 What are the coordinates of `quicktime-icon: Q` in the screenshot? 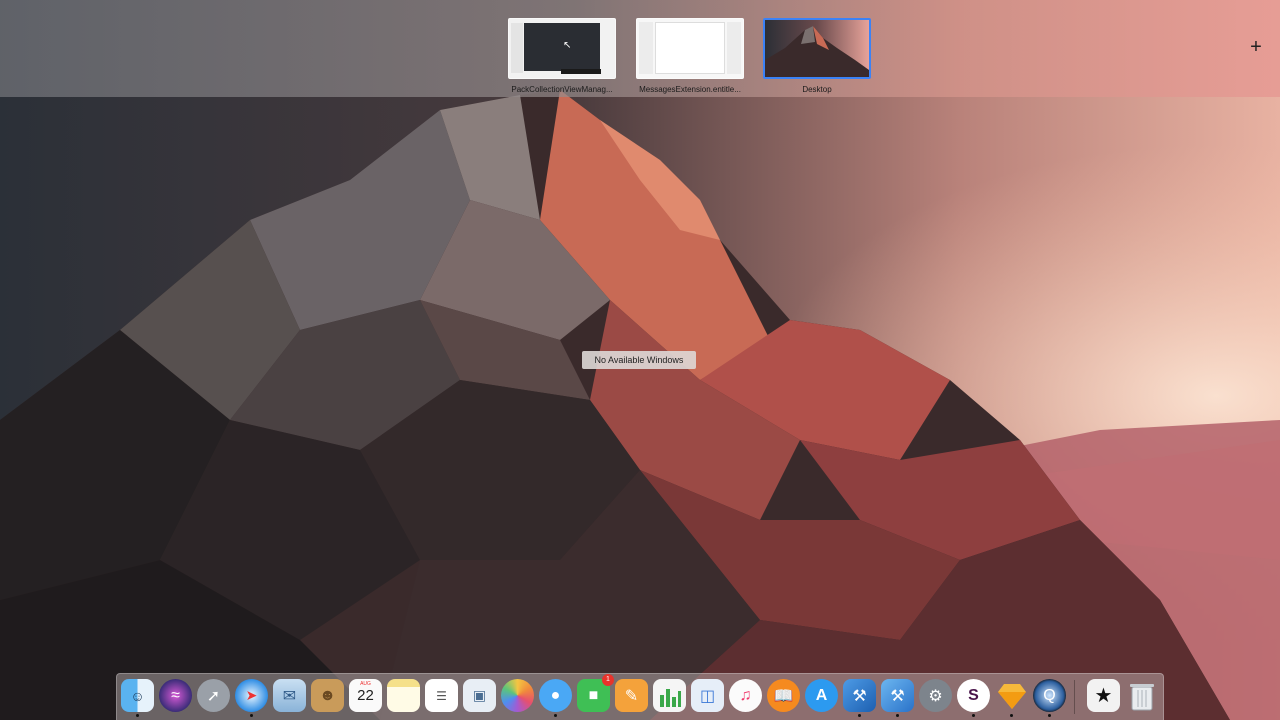 It's located at (1049, 698).